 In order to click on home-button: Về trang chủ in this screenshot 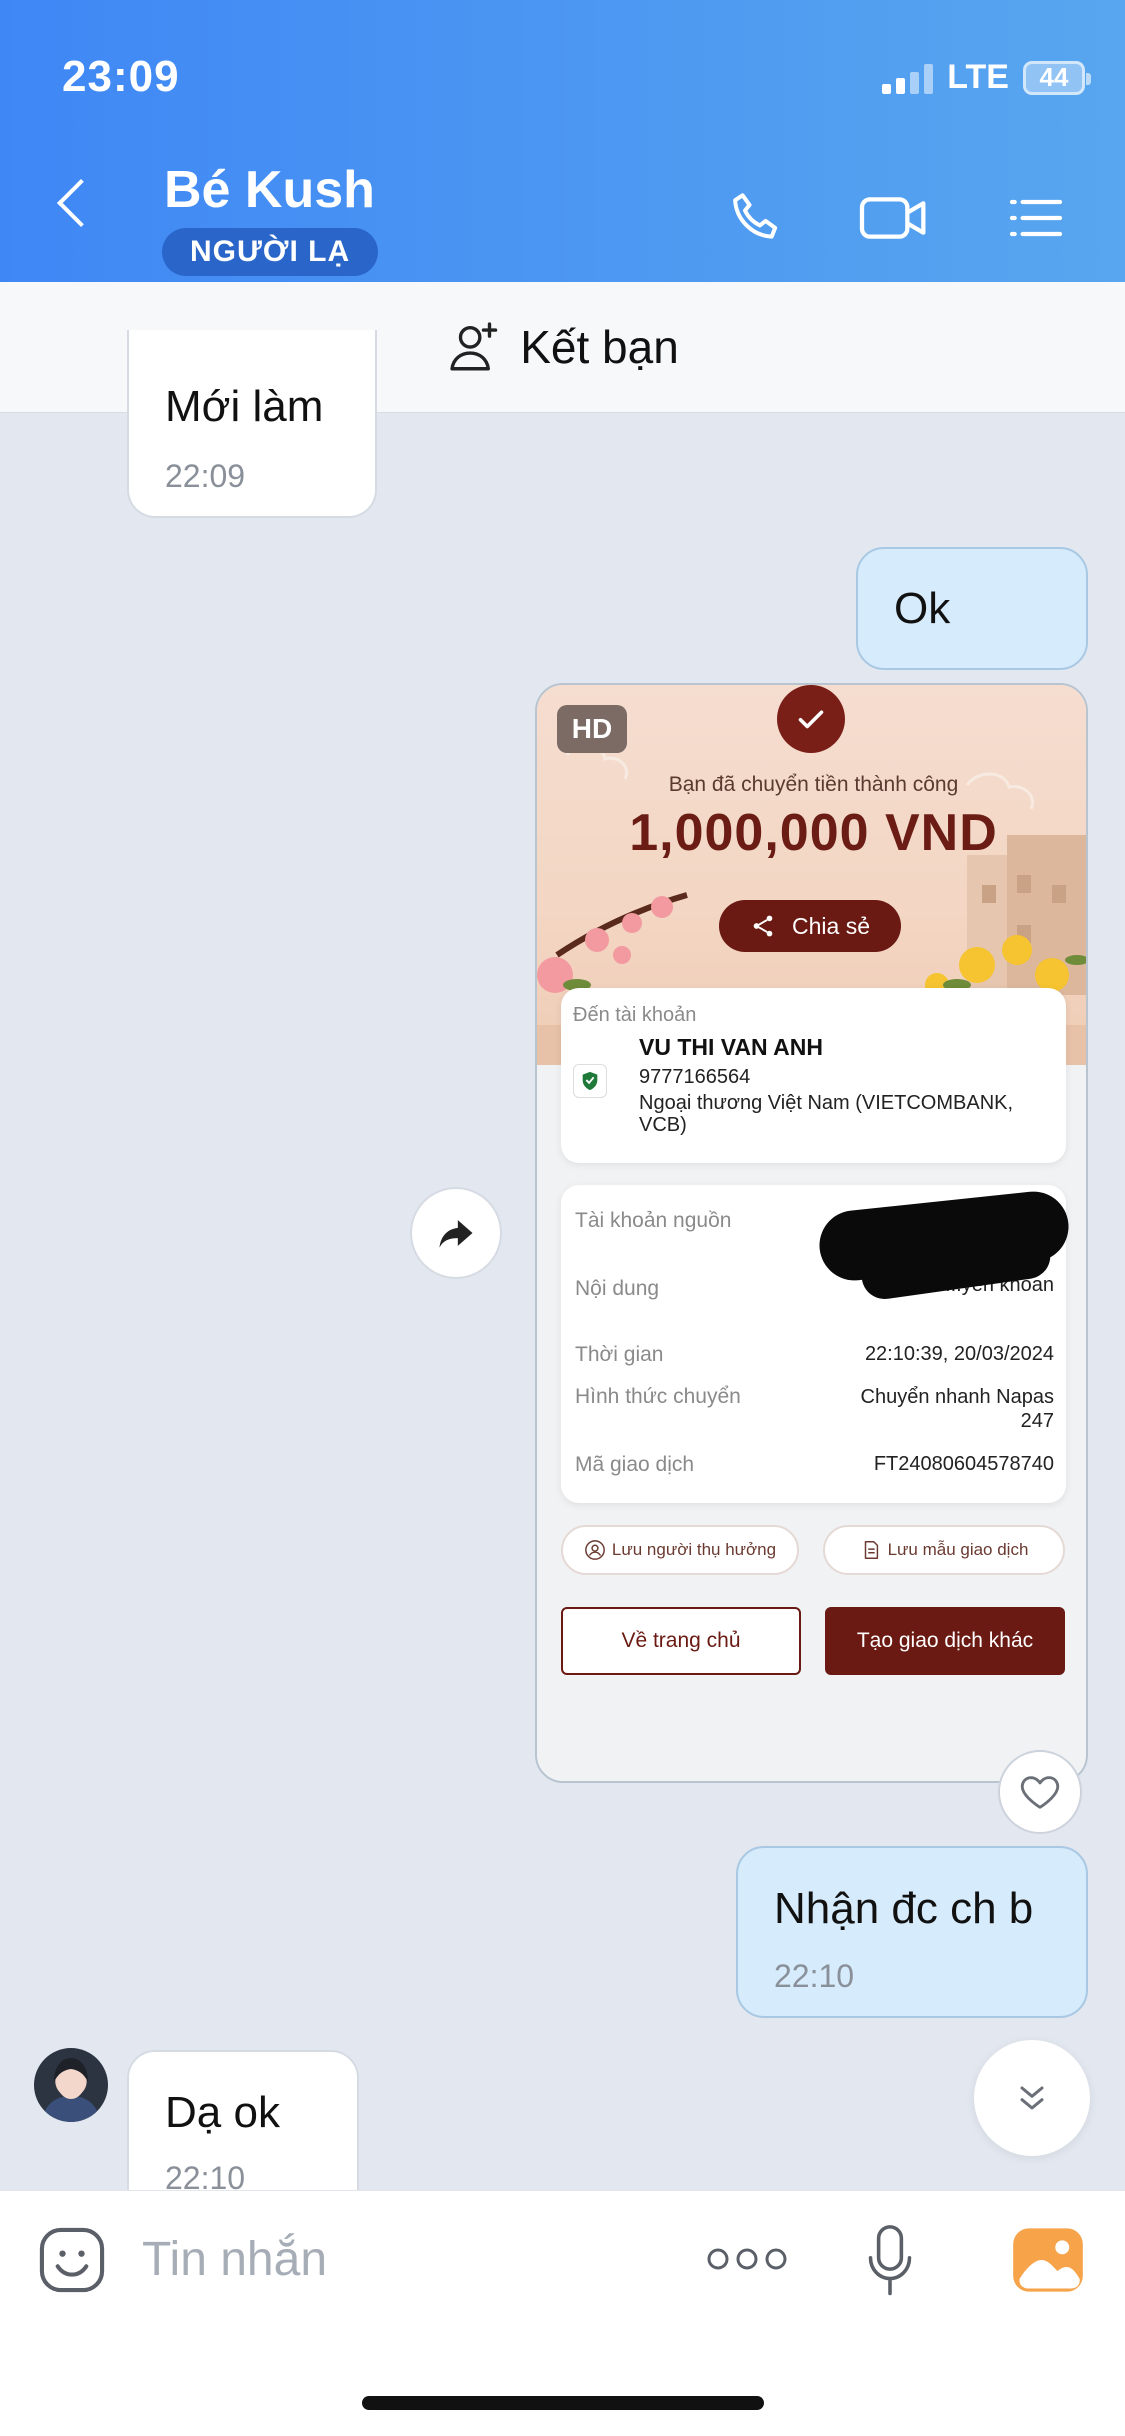, I will do `click(681, 1641)`.